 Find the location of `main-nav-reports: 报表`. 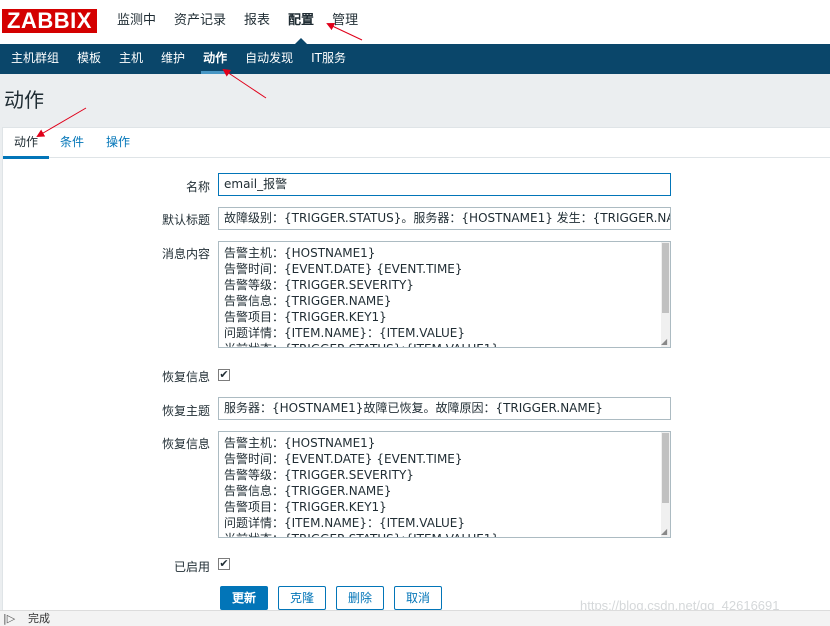

main-nav-reports: 报表 is located at coordinates (257, 22).